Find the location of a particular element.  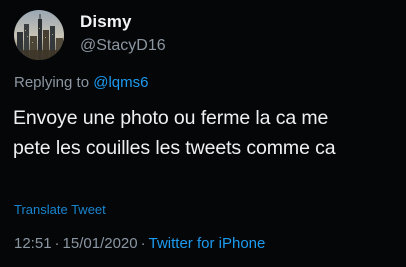

author-handle: @StacyD16 is located at coordinates (123, 46).